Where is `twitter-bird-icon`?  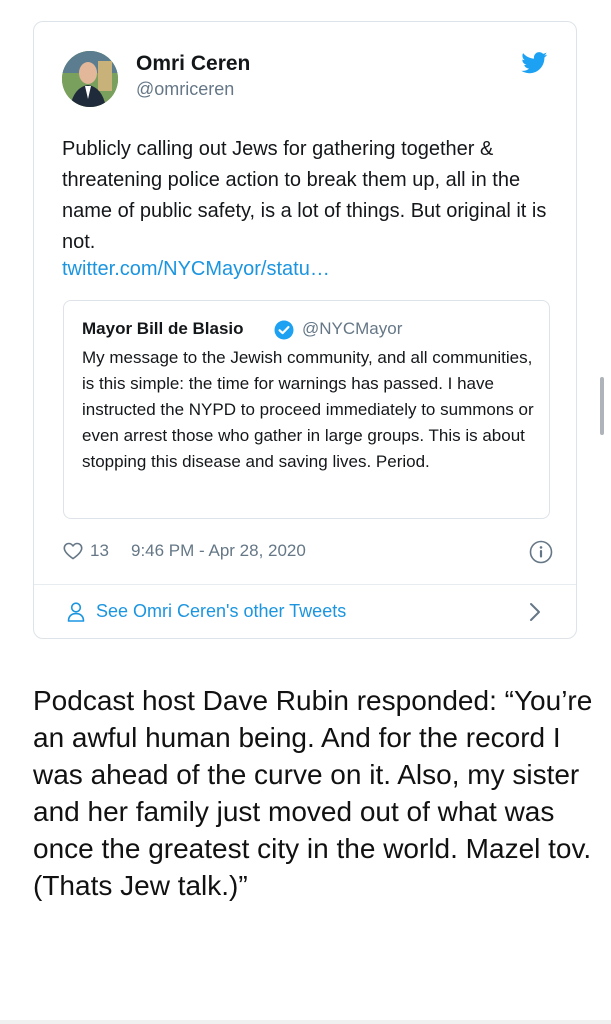
twitter-bird-icon is located at coordinates (534, 63).